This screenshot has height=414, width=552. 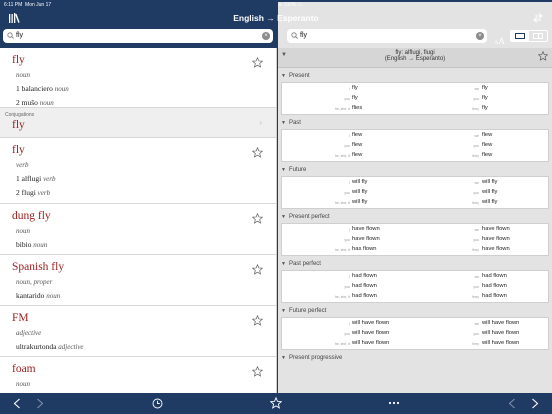 I want to click on search-input-left: fly, so click(x=19, y=35).